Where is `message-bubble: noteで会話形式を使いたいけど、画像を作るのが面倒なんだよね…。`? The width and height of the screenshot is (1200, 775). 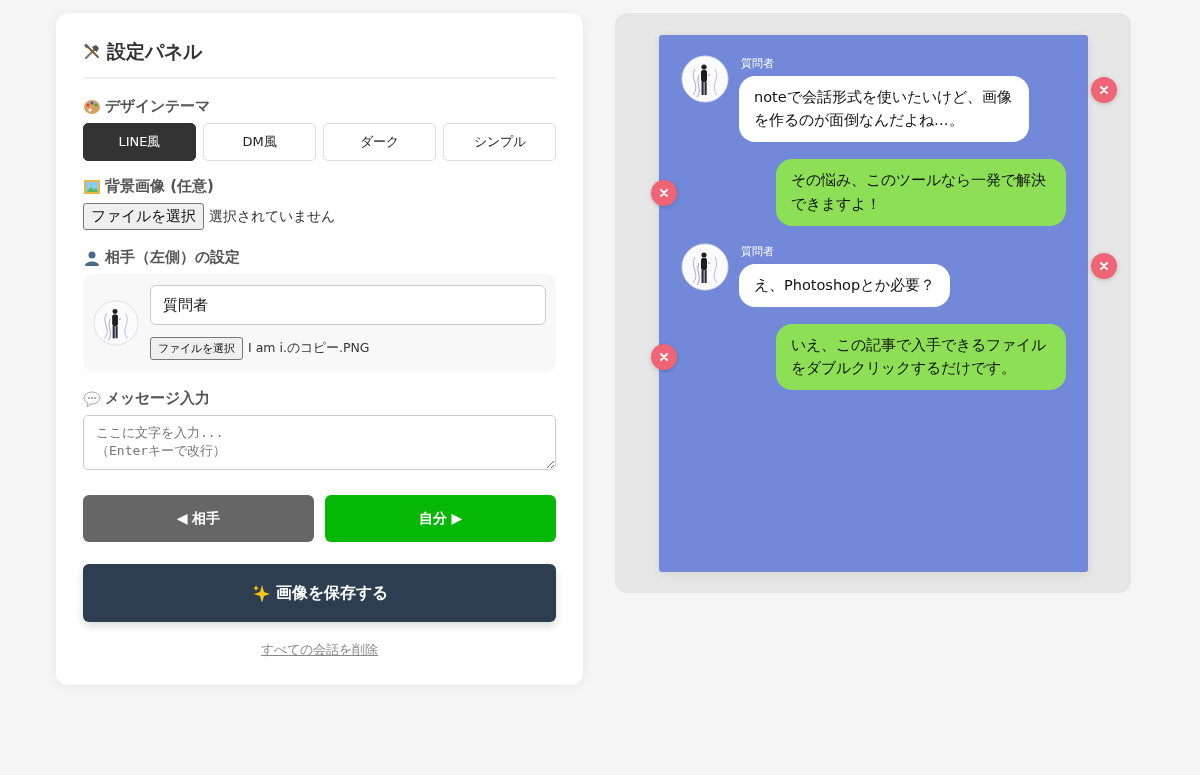
message-bubble: noteで会話形式を使いたいけど、画像を作るのが面倒なんだよね…。 is located at coordinates (884, 109).